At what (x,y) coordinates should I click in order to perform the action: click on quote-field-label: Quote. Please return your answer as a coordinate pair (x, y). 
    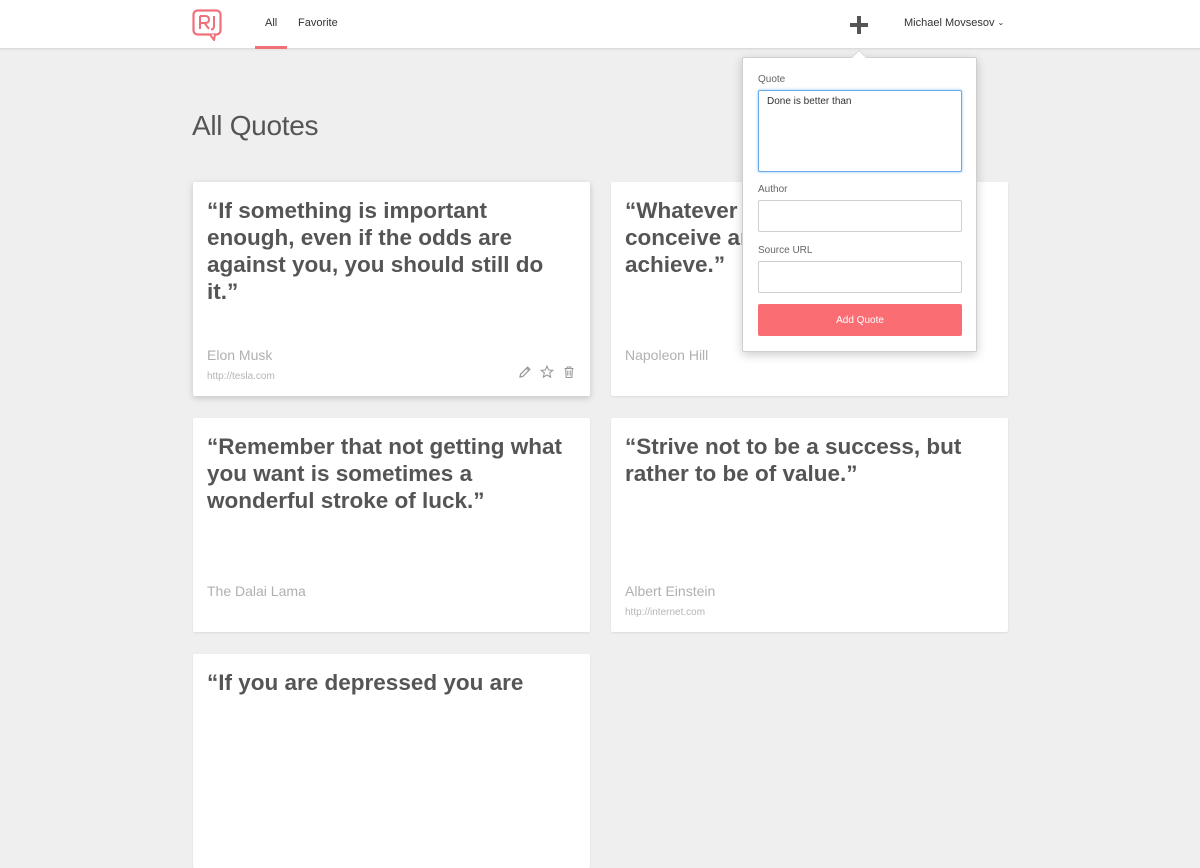
    Looking at the image, I should click on (772, 79).